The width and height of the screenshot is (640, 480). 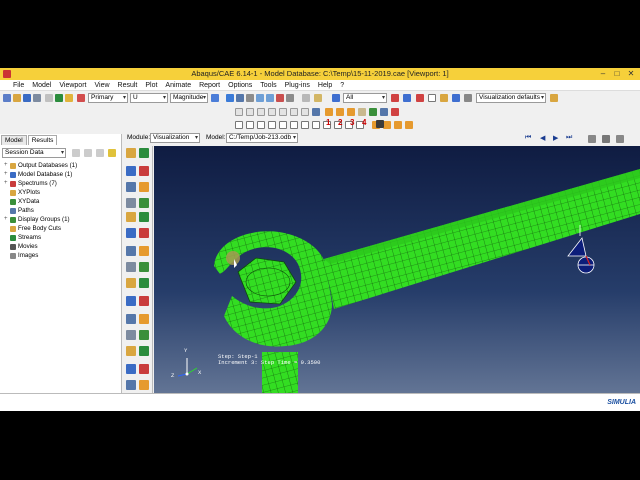 What do you see at coordinates (101, 85) in the screenshot?
I see `menu-view: View` at bounding box center [101, 85].